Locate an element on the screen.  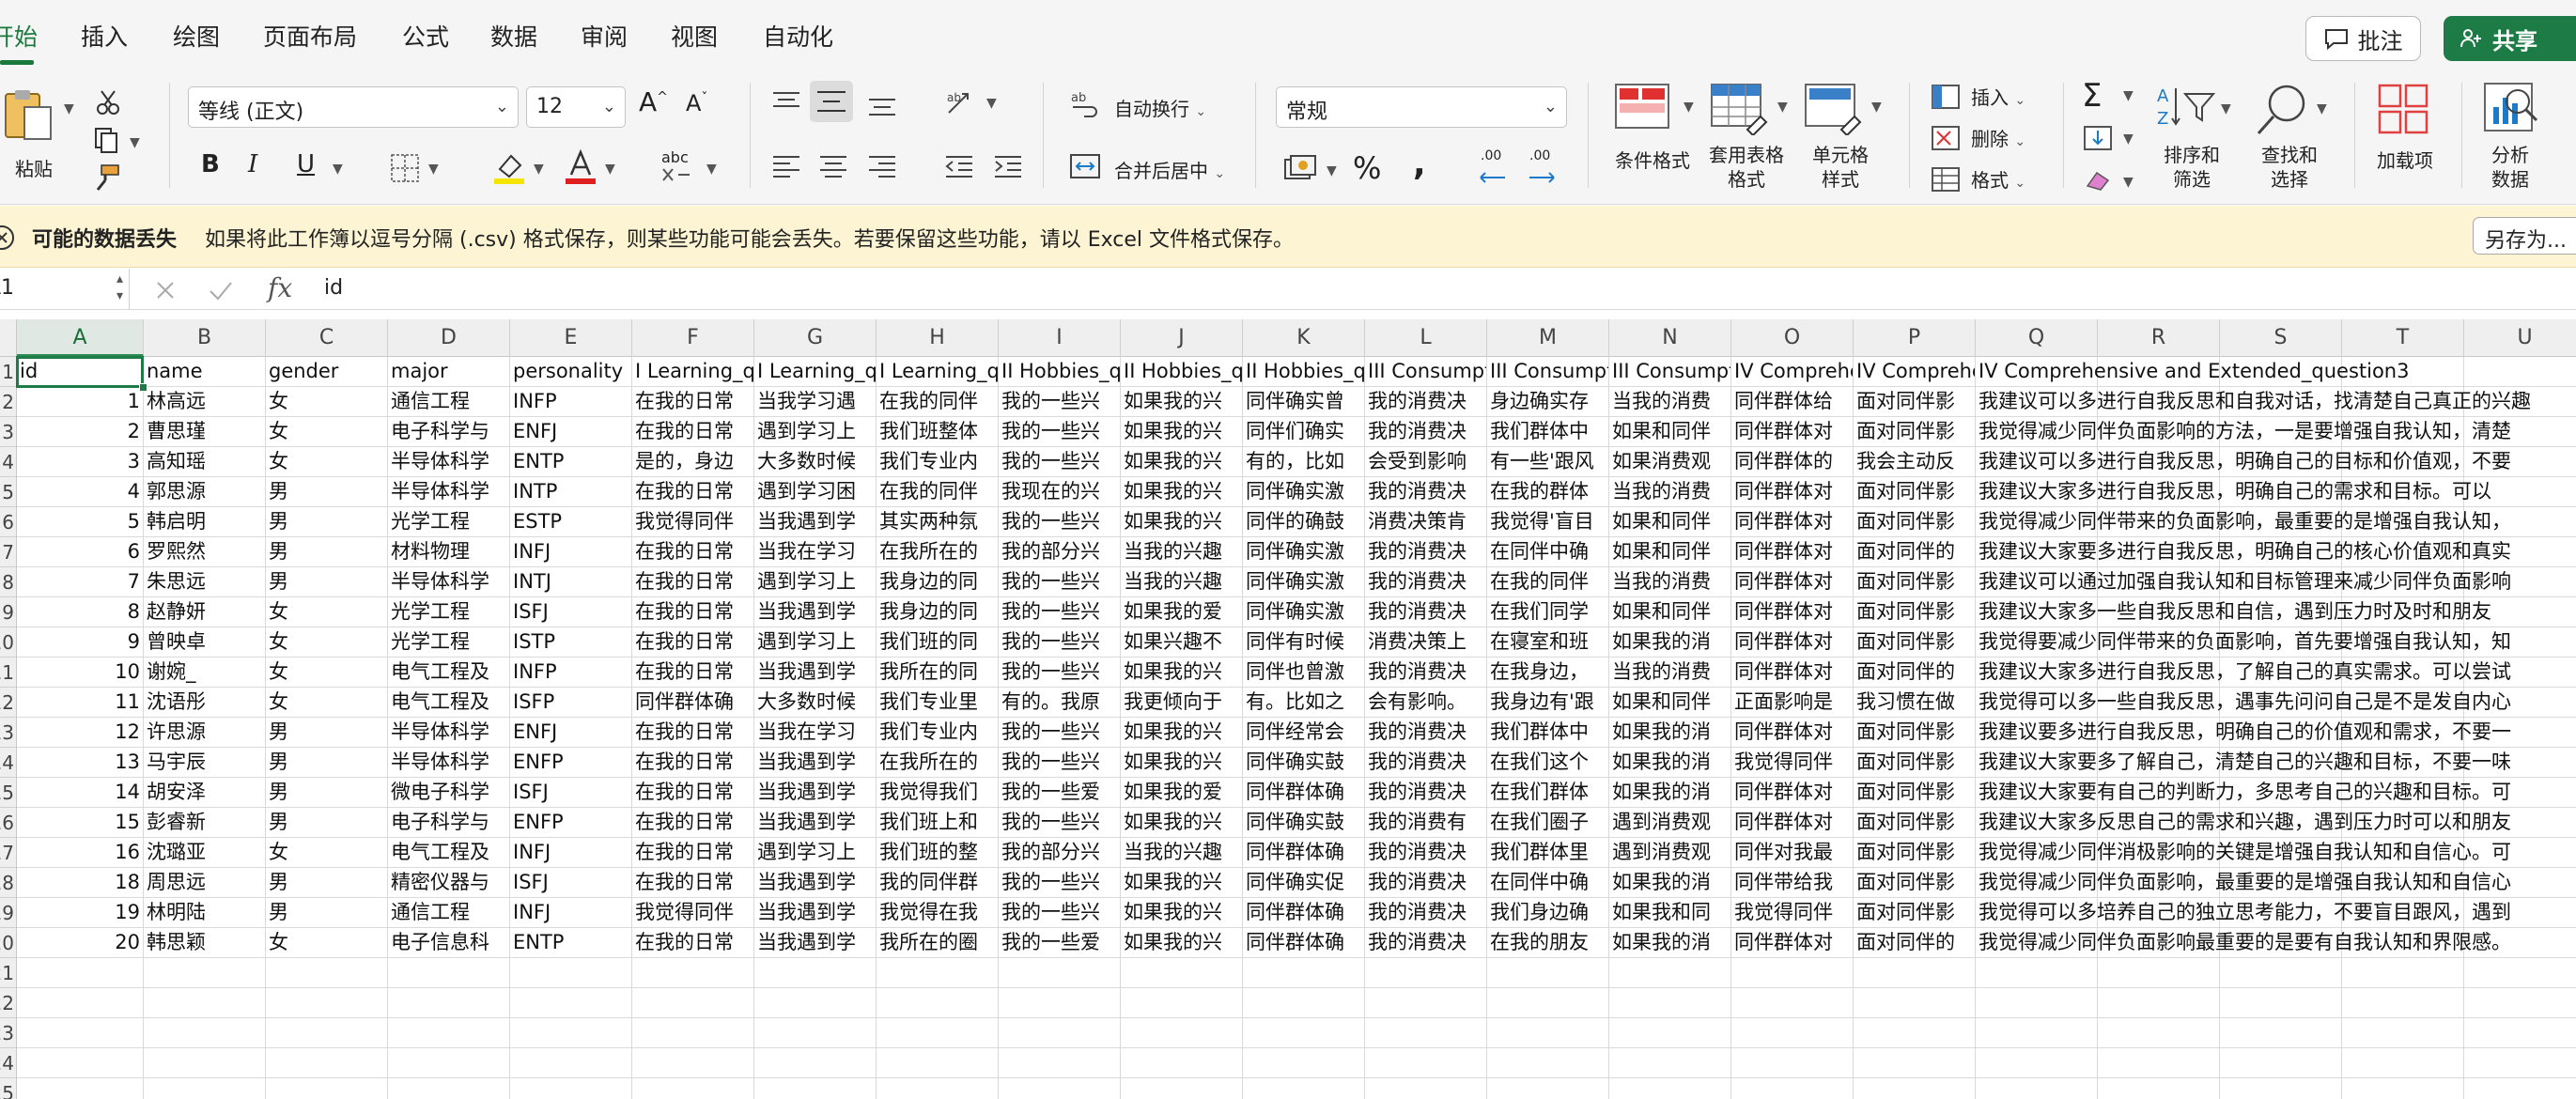
table-cell: 遇到消费观 is located at coordinates (1670, 853).